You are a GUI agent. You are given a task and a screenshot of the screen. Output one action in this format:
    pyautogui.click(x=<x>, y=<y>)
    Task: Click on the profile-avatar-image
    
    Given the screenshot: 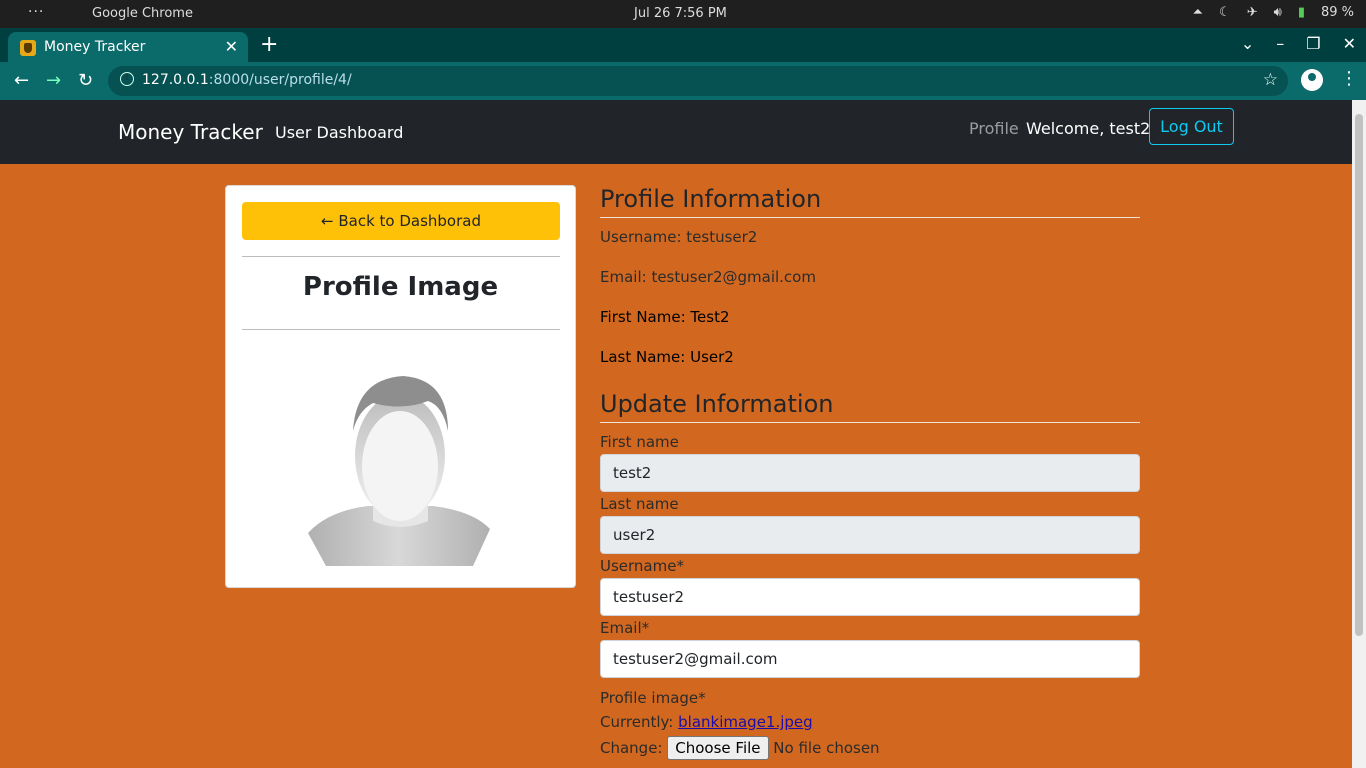 What is the action you would take?
    pyautogui.click(x=399, y=471)
    